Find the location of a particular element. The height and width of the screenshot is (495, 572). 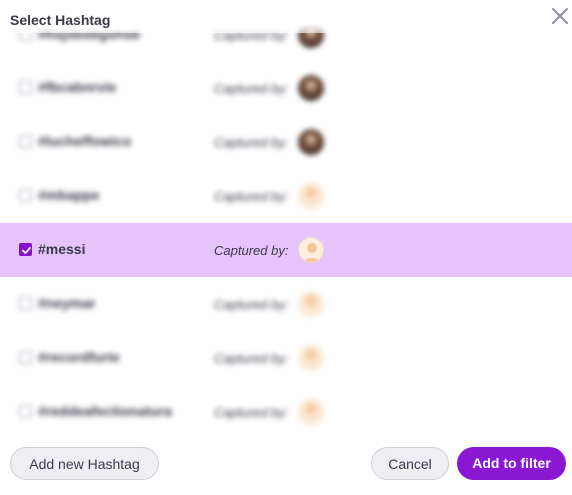

hashtag-name: #mbappe is located at coordinates (69, 195).